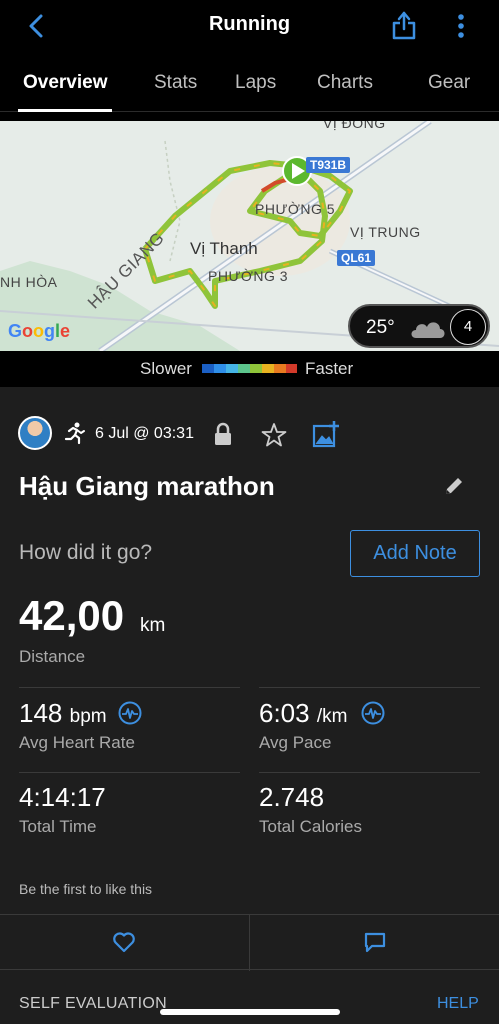 Image resolution: width=499 pixels, height=1024 pixels. Describe the element at coordinates (130, 713) in the screenshot. I see `heart-rate-chart-icon` at that location.